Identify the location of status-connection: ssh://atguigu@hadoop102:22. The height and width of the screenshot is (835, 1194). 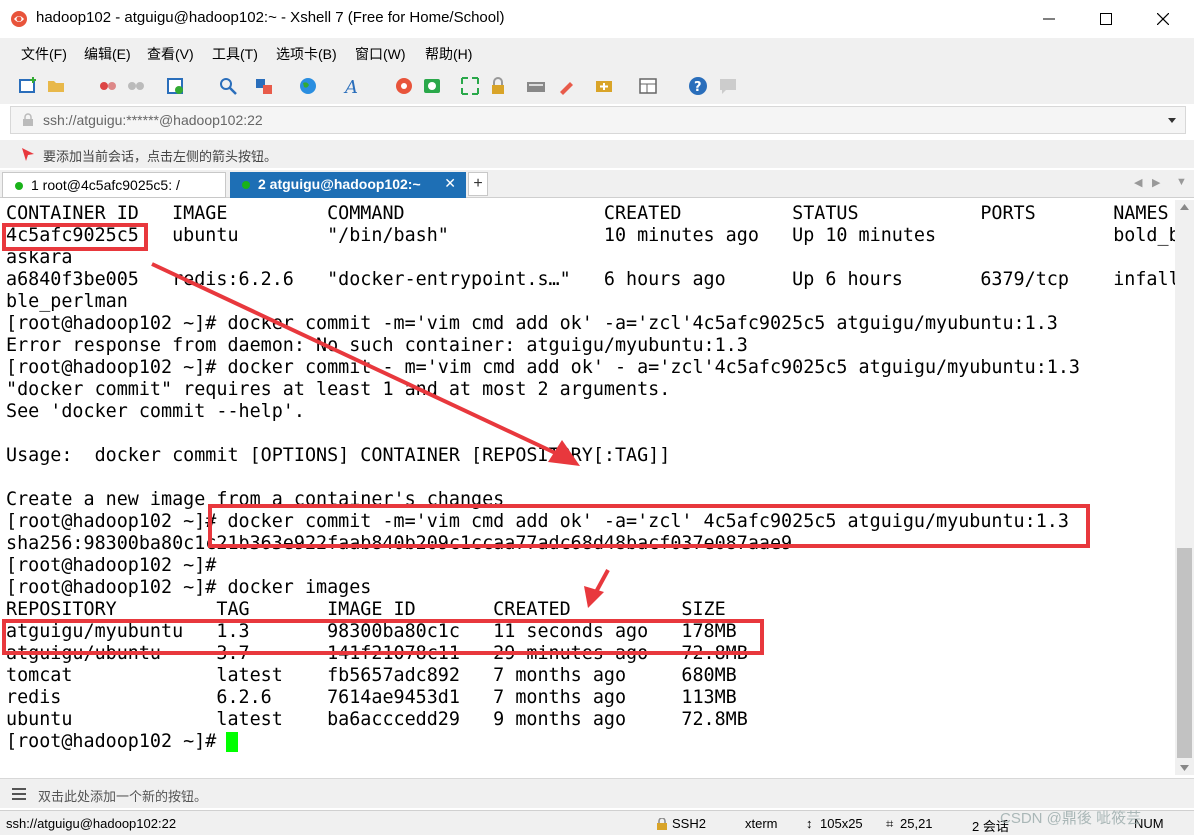
(91, 823).